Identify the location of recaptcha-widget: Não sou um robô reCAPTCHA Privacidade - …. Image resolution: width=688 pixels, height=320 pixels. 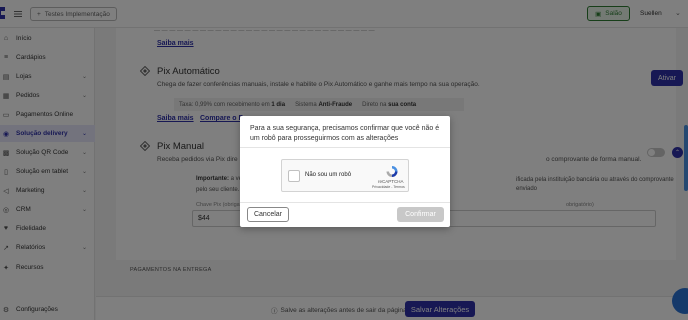
(345, 175).